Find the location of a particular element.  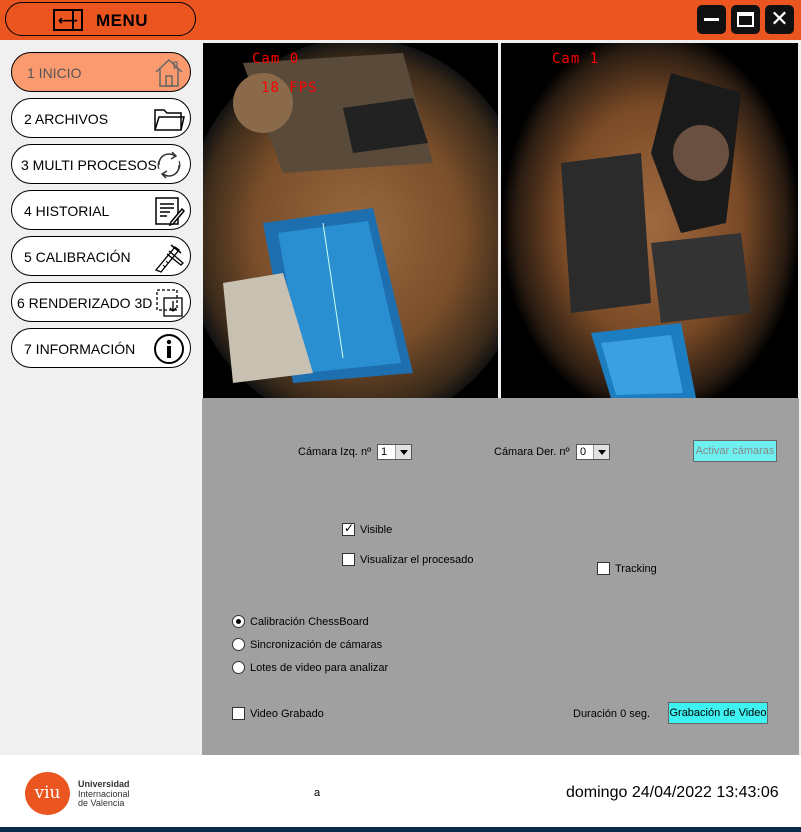

document-edit-icon is located at coordinates (170, 212).